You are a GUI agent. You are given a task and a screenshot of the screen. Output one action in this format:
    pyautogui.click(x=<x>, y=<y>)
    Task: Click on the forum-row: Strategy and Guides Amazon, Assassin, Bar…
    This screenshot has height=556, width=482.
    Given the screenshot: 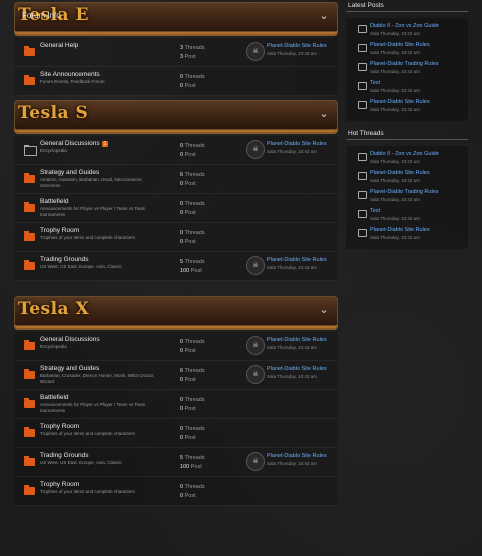 What is the action you would take?
    pyautogui.click(x=176, y=179)
    